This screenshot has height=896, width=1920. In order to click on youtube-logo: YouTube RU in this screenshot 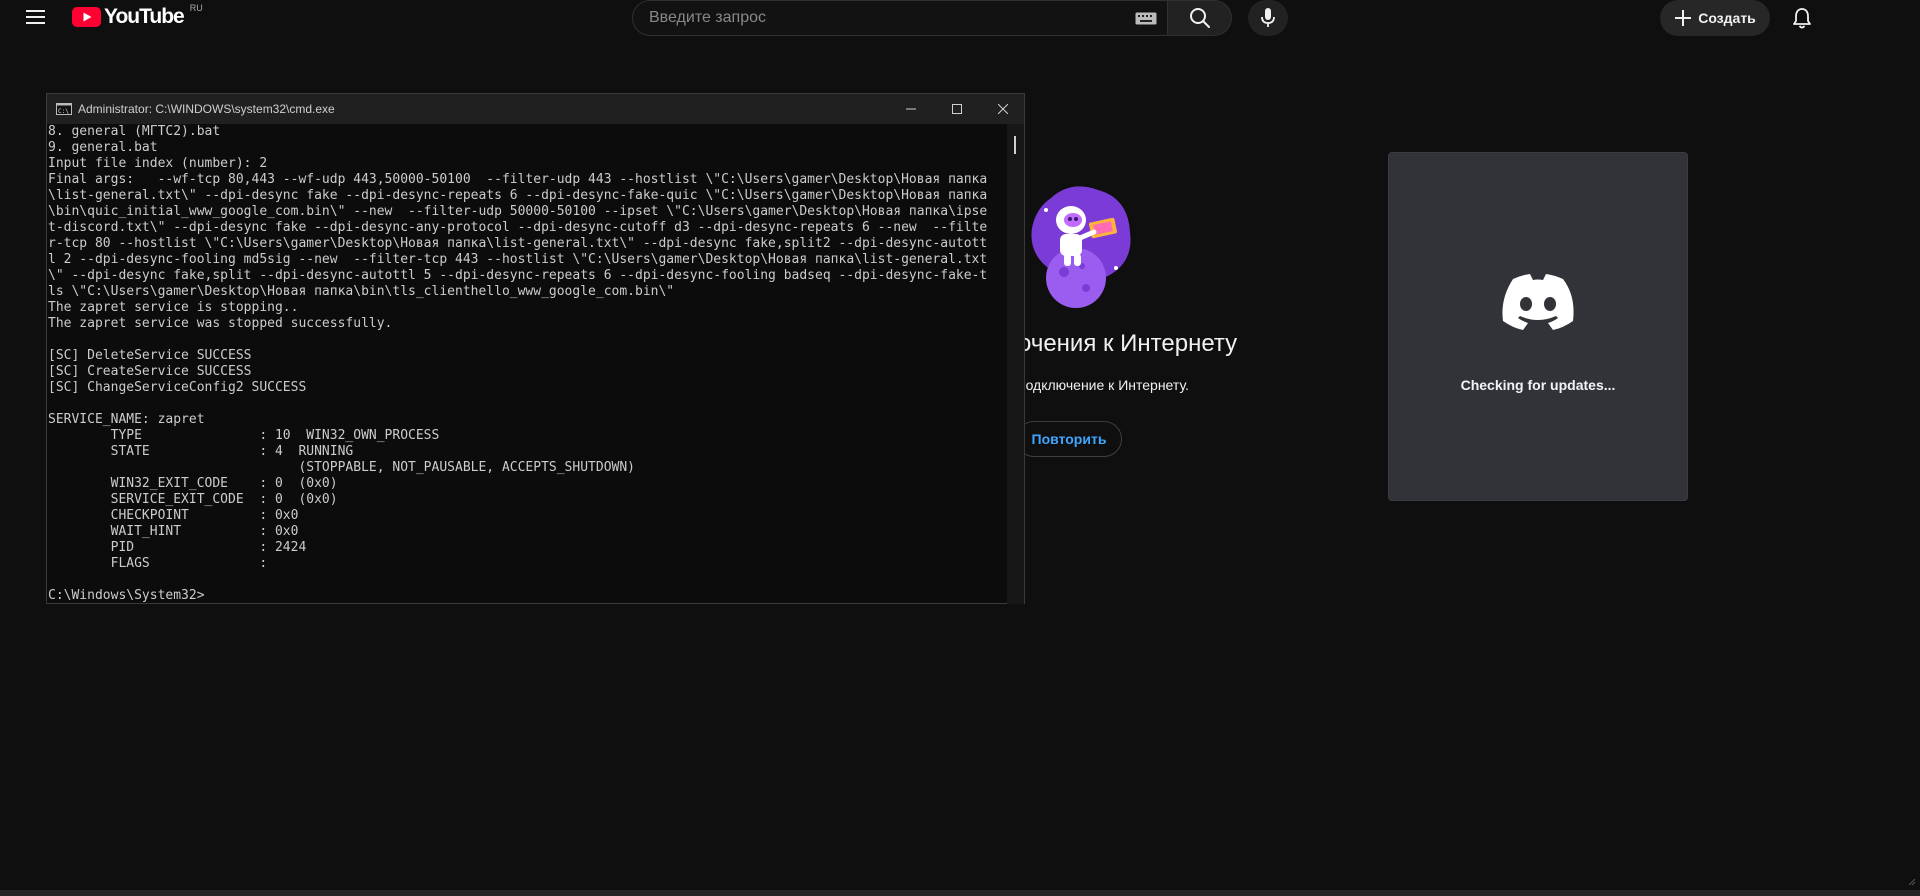, I will do `click(137, 16)`.